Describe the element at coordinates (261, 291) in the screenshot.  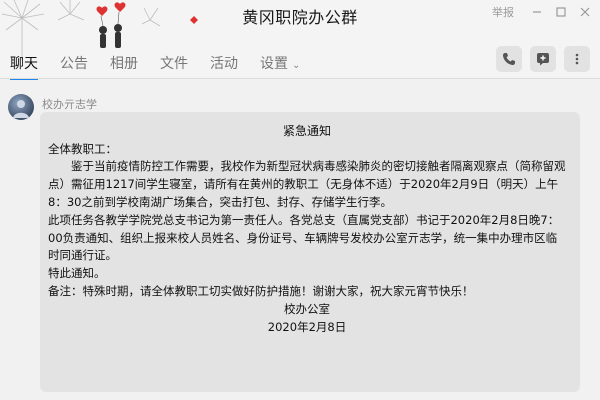
I see `notice-note: 备注：特殊时期，请全体教职工切实做好防护措施！谢谢大家，祝大家元宵节快乐！` at that location.